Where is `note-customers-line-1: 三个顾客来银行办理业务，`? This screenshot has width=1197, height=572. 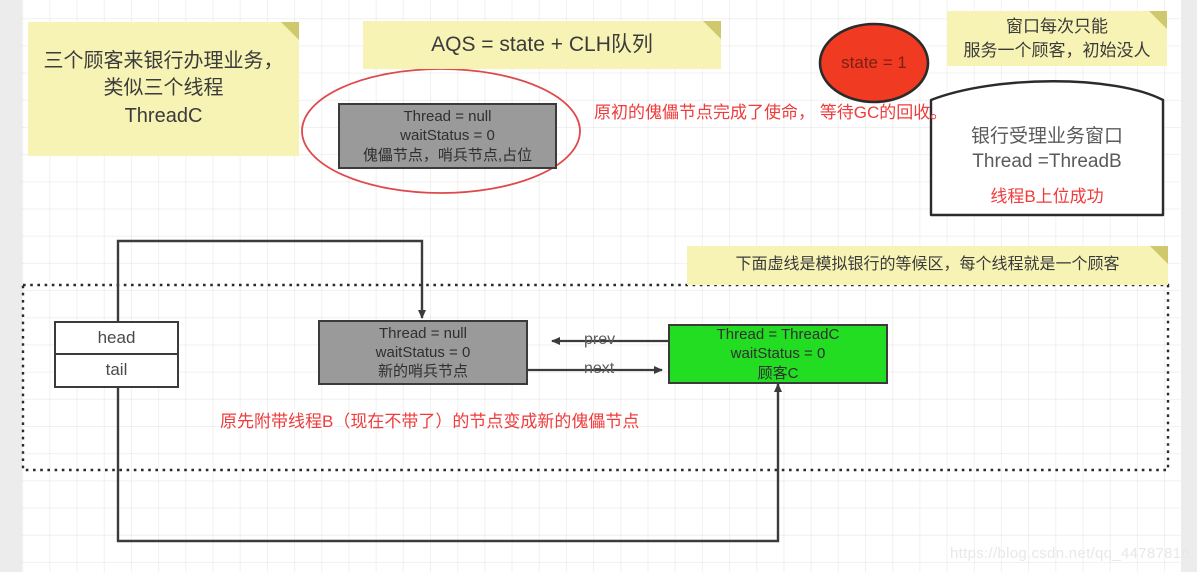
note-customers-line-1: 三个顾客来银行办理业务， is located at coordinates (163, 60).